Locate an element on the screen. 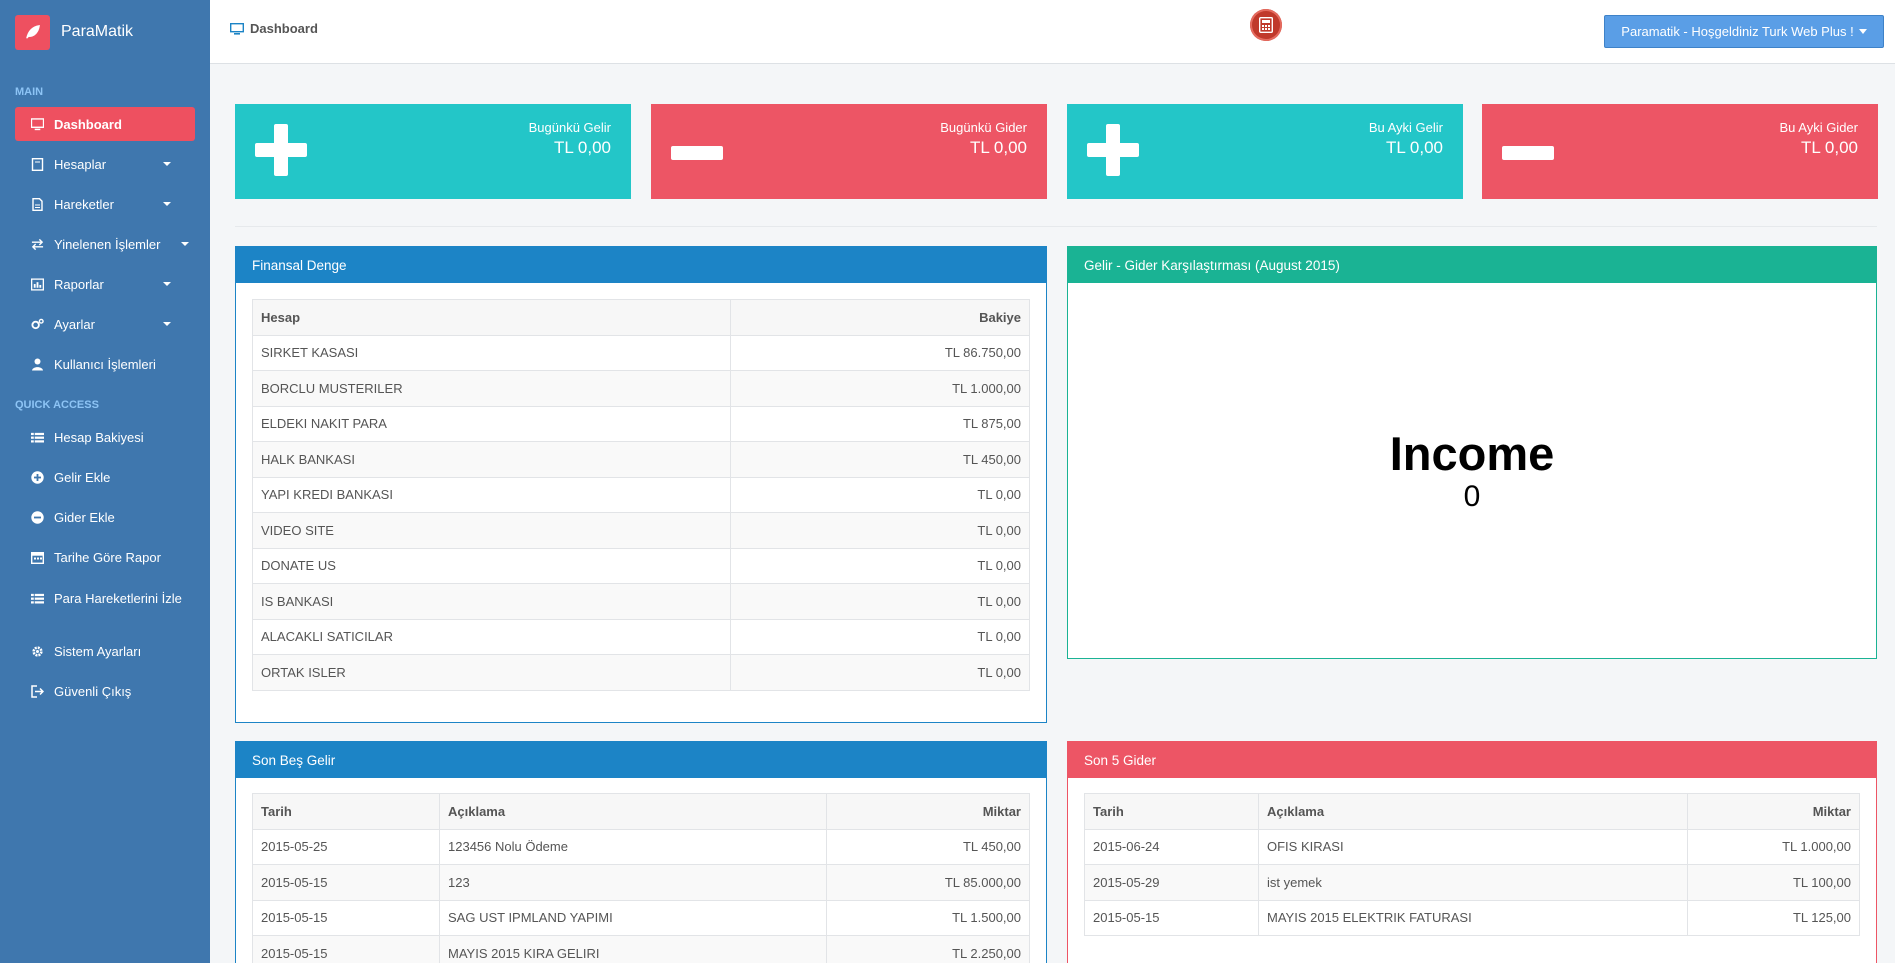  brand: ParaMatik is located at coordinates (105, 32).